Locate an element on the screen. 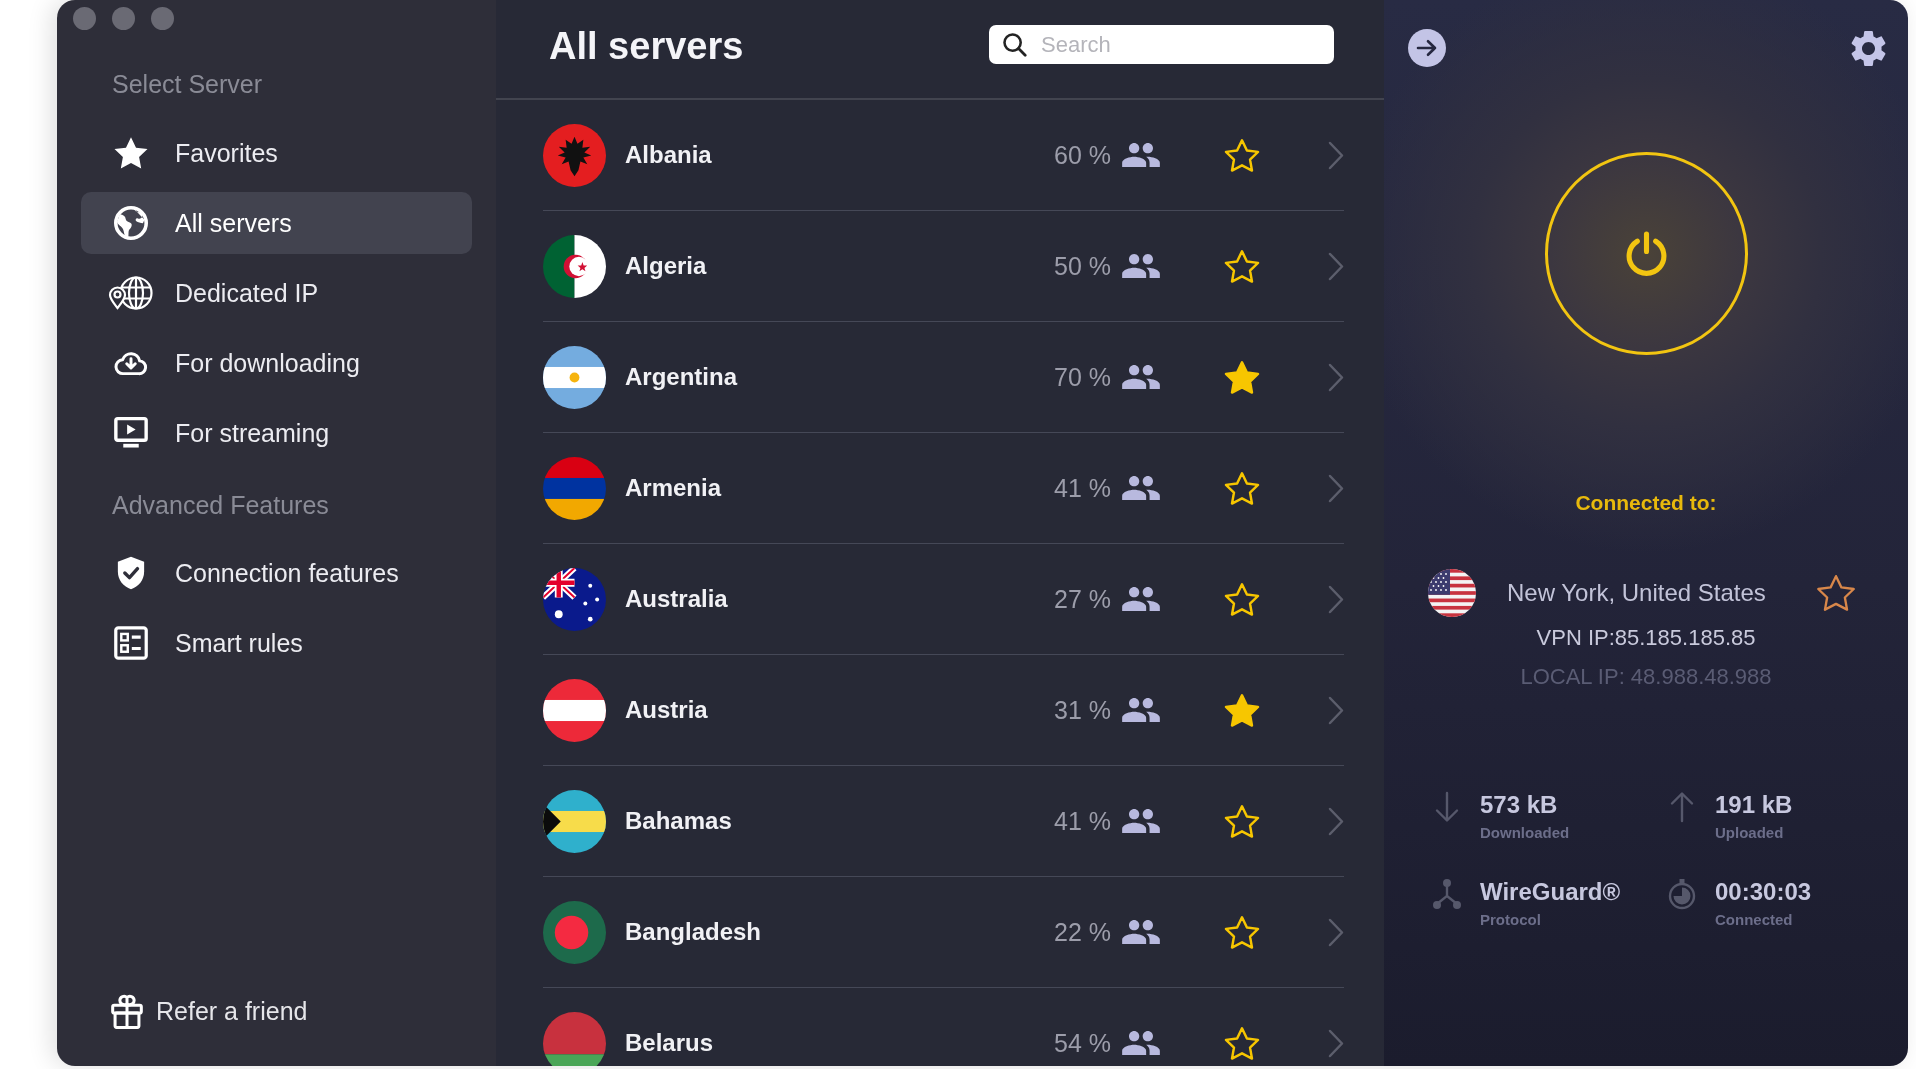  sidebar-item: Connection features is located at coordinates (276, 573).